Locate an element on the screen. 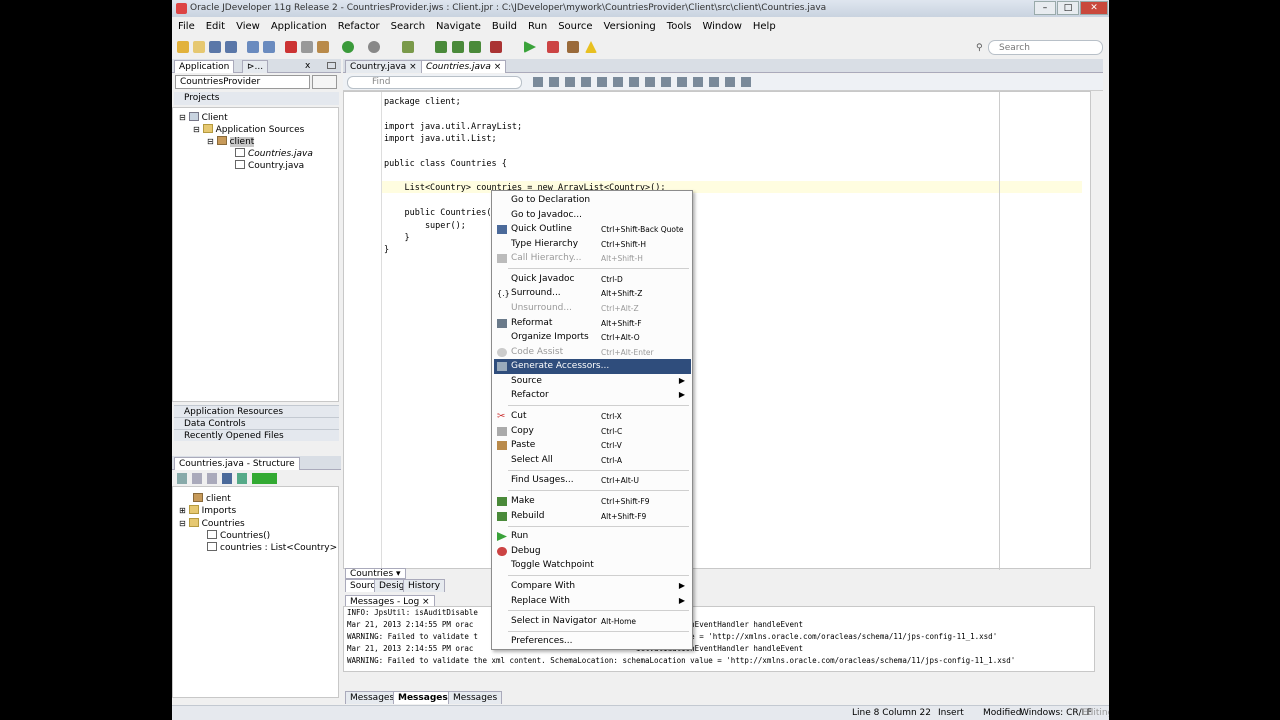  tab-messages-2: Messages is located at coordinates (423, 697).